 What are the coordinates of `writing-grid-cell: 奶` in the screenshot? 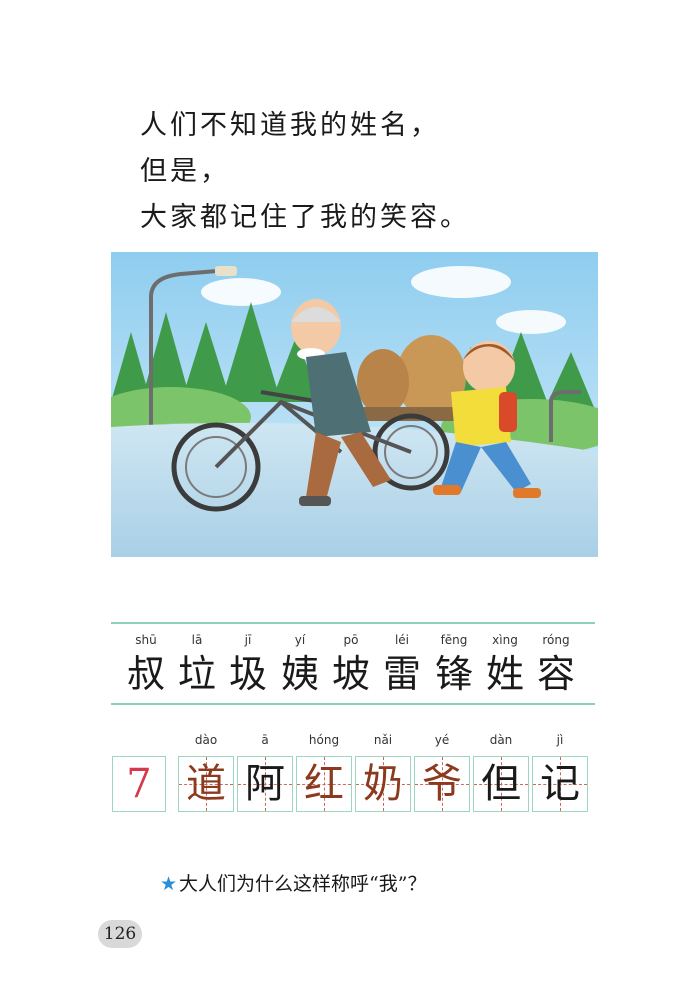 It's located at (383, 784).